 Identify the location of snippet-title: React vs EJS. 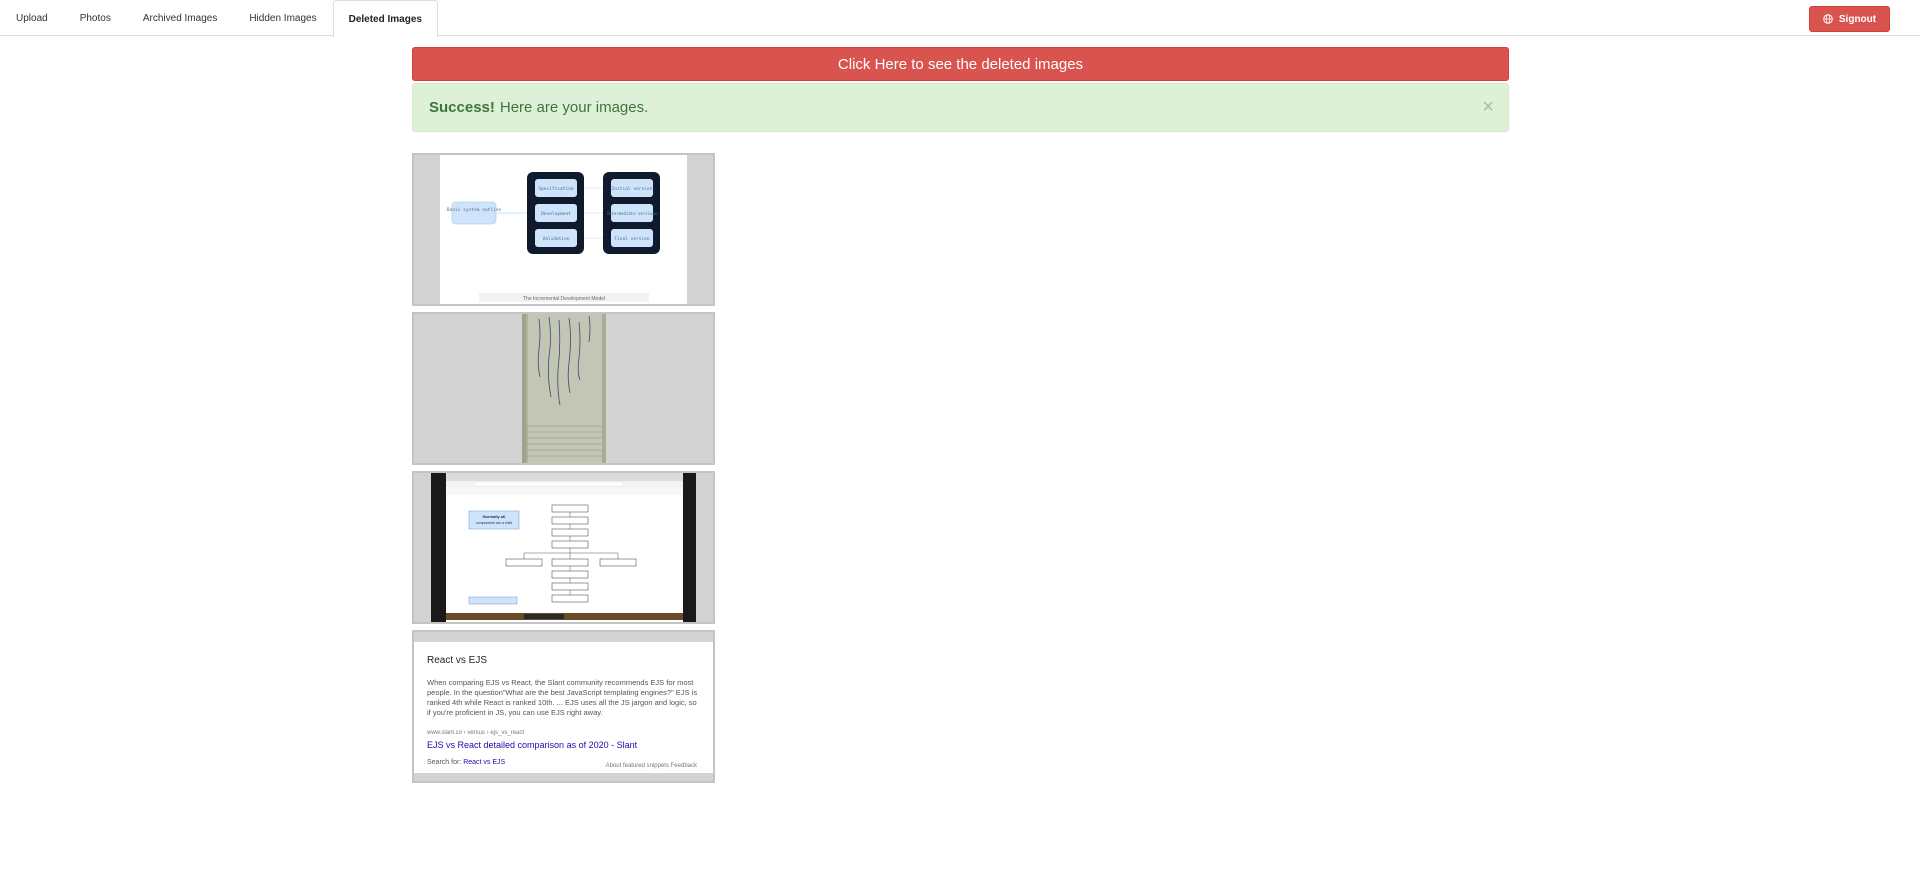
(457, 660).